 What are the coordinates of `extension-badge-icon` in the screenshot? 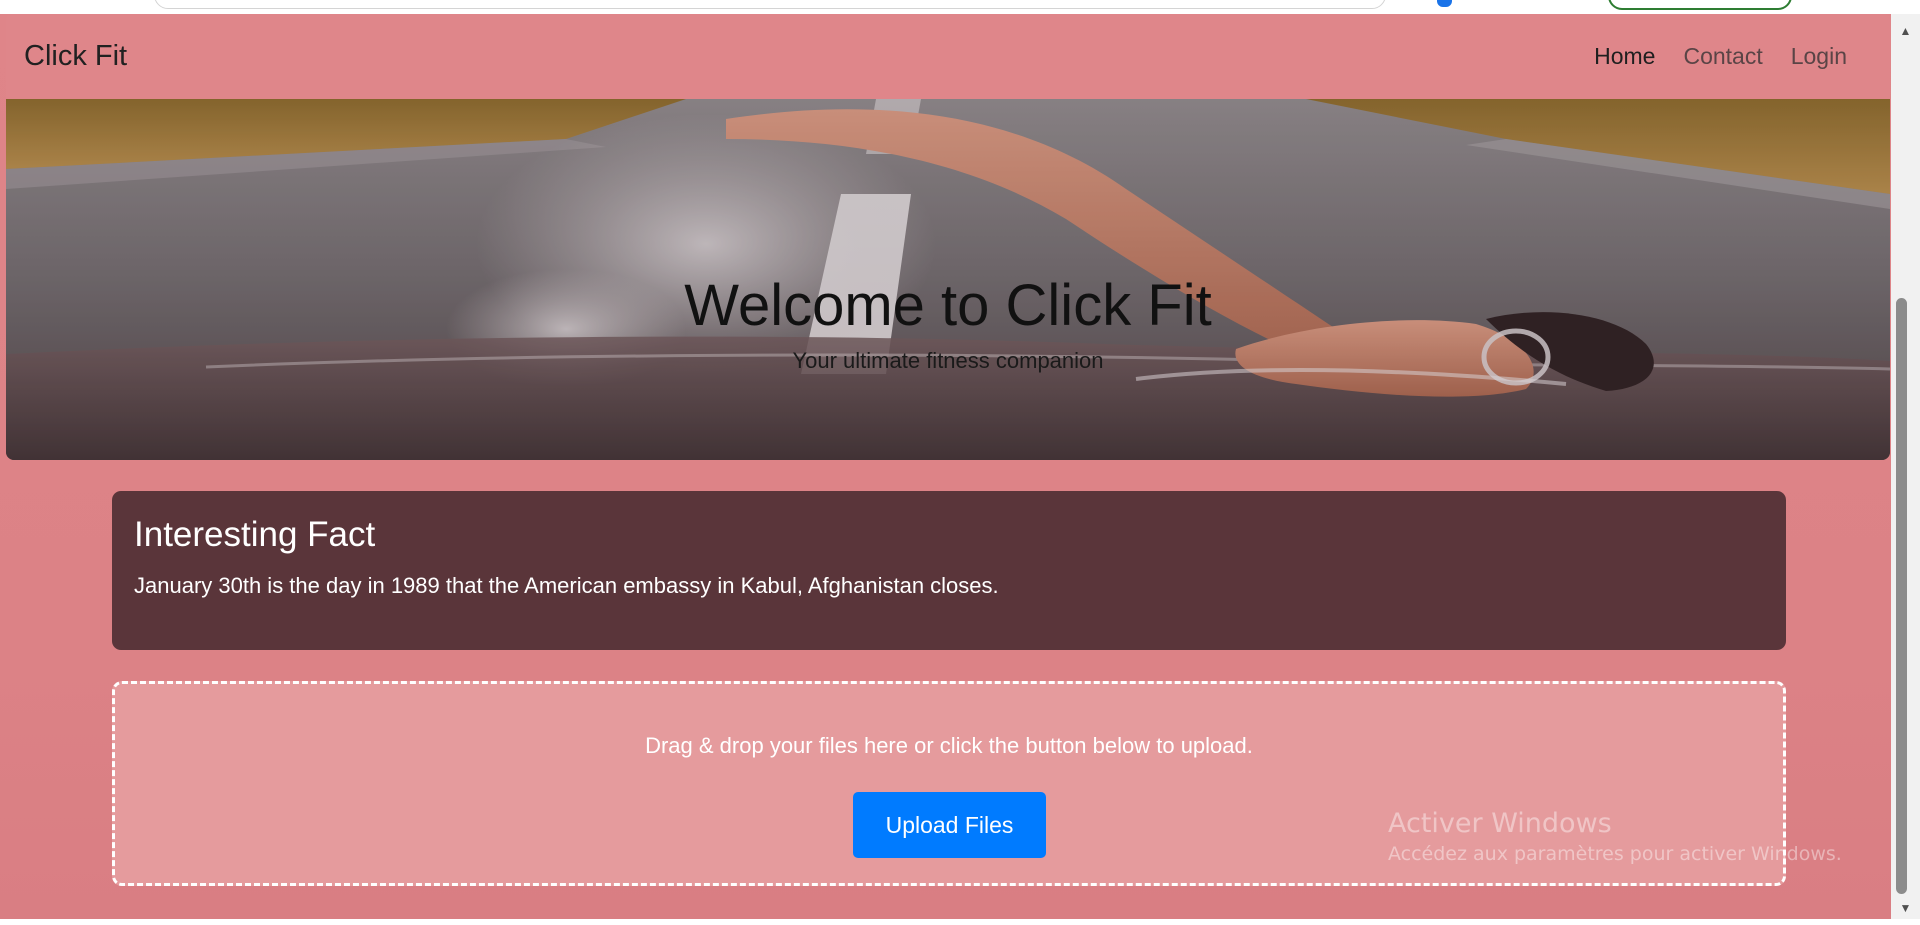 It's located at (1444, 3).